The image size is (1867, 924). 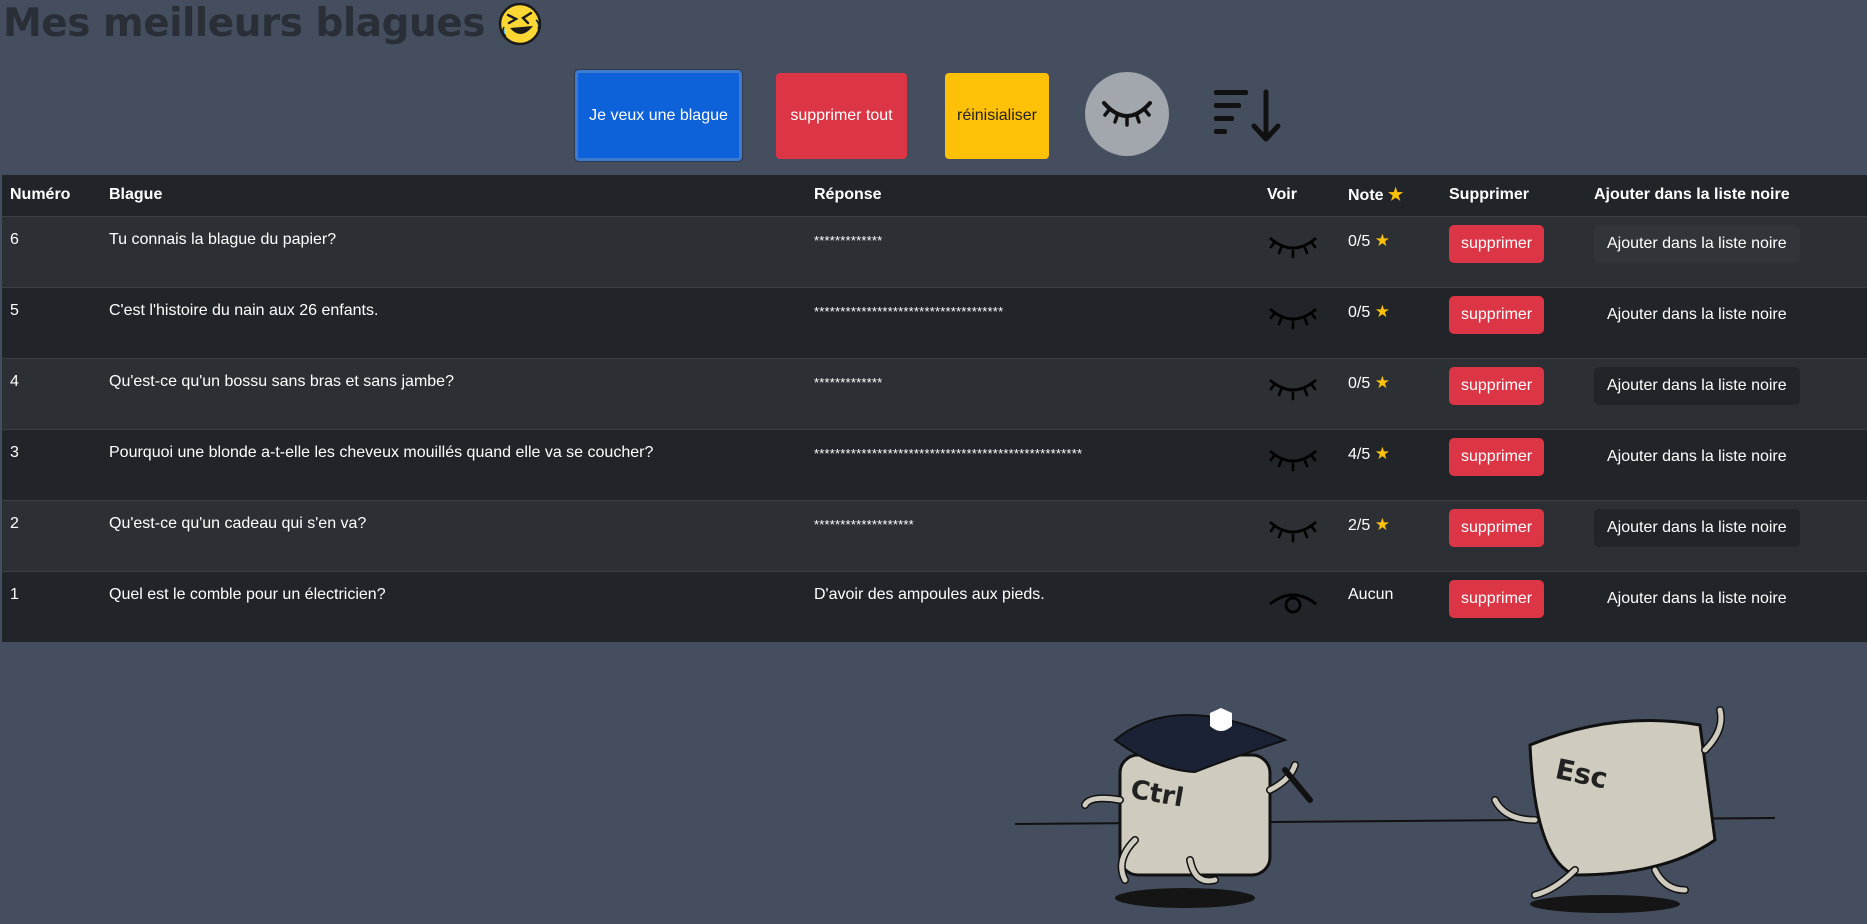 I want to click on row-joke: Quel est le comble pour un électricien?, so click(x=247, y=594).